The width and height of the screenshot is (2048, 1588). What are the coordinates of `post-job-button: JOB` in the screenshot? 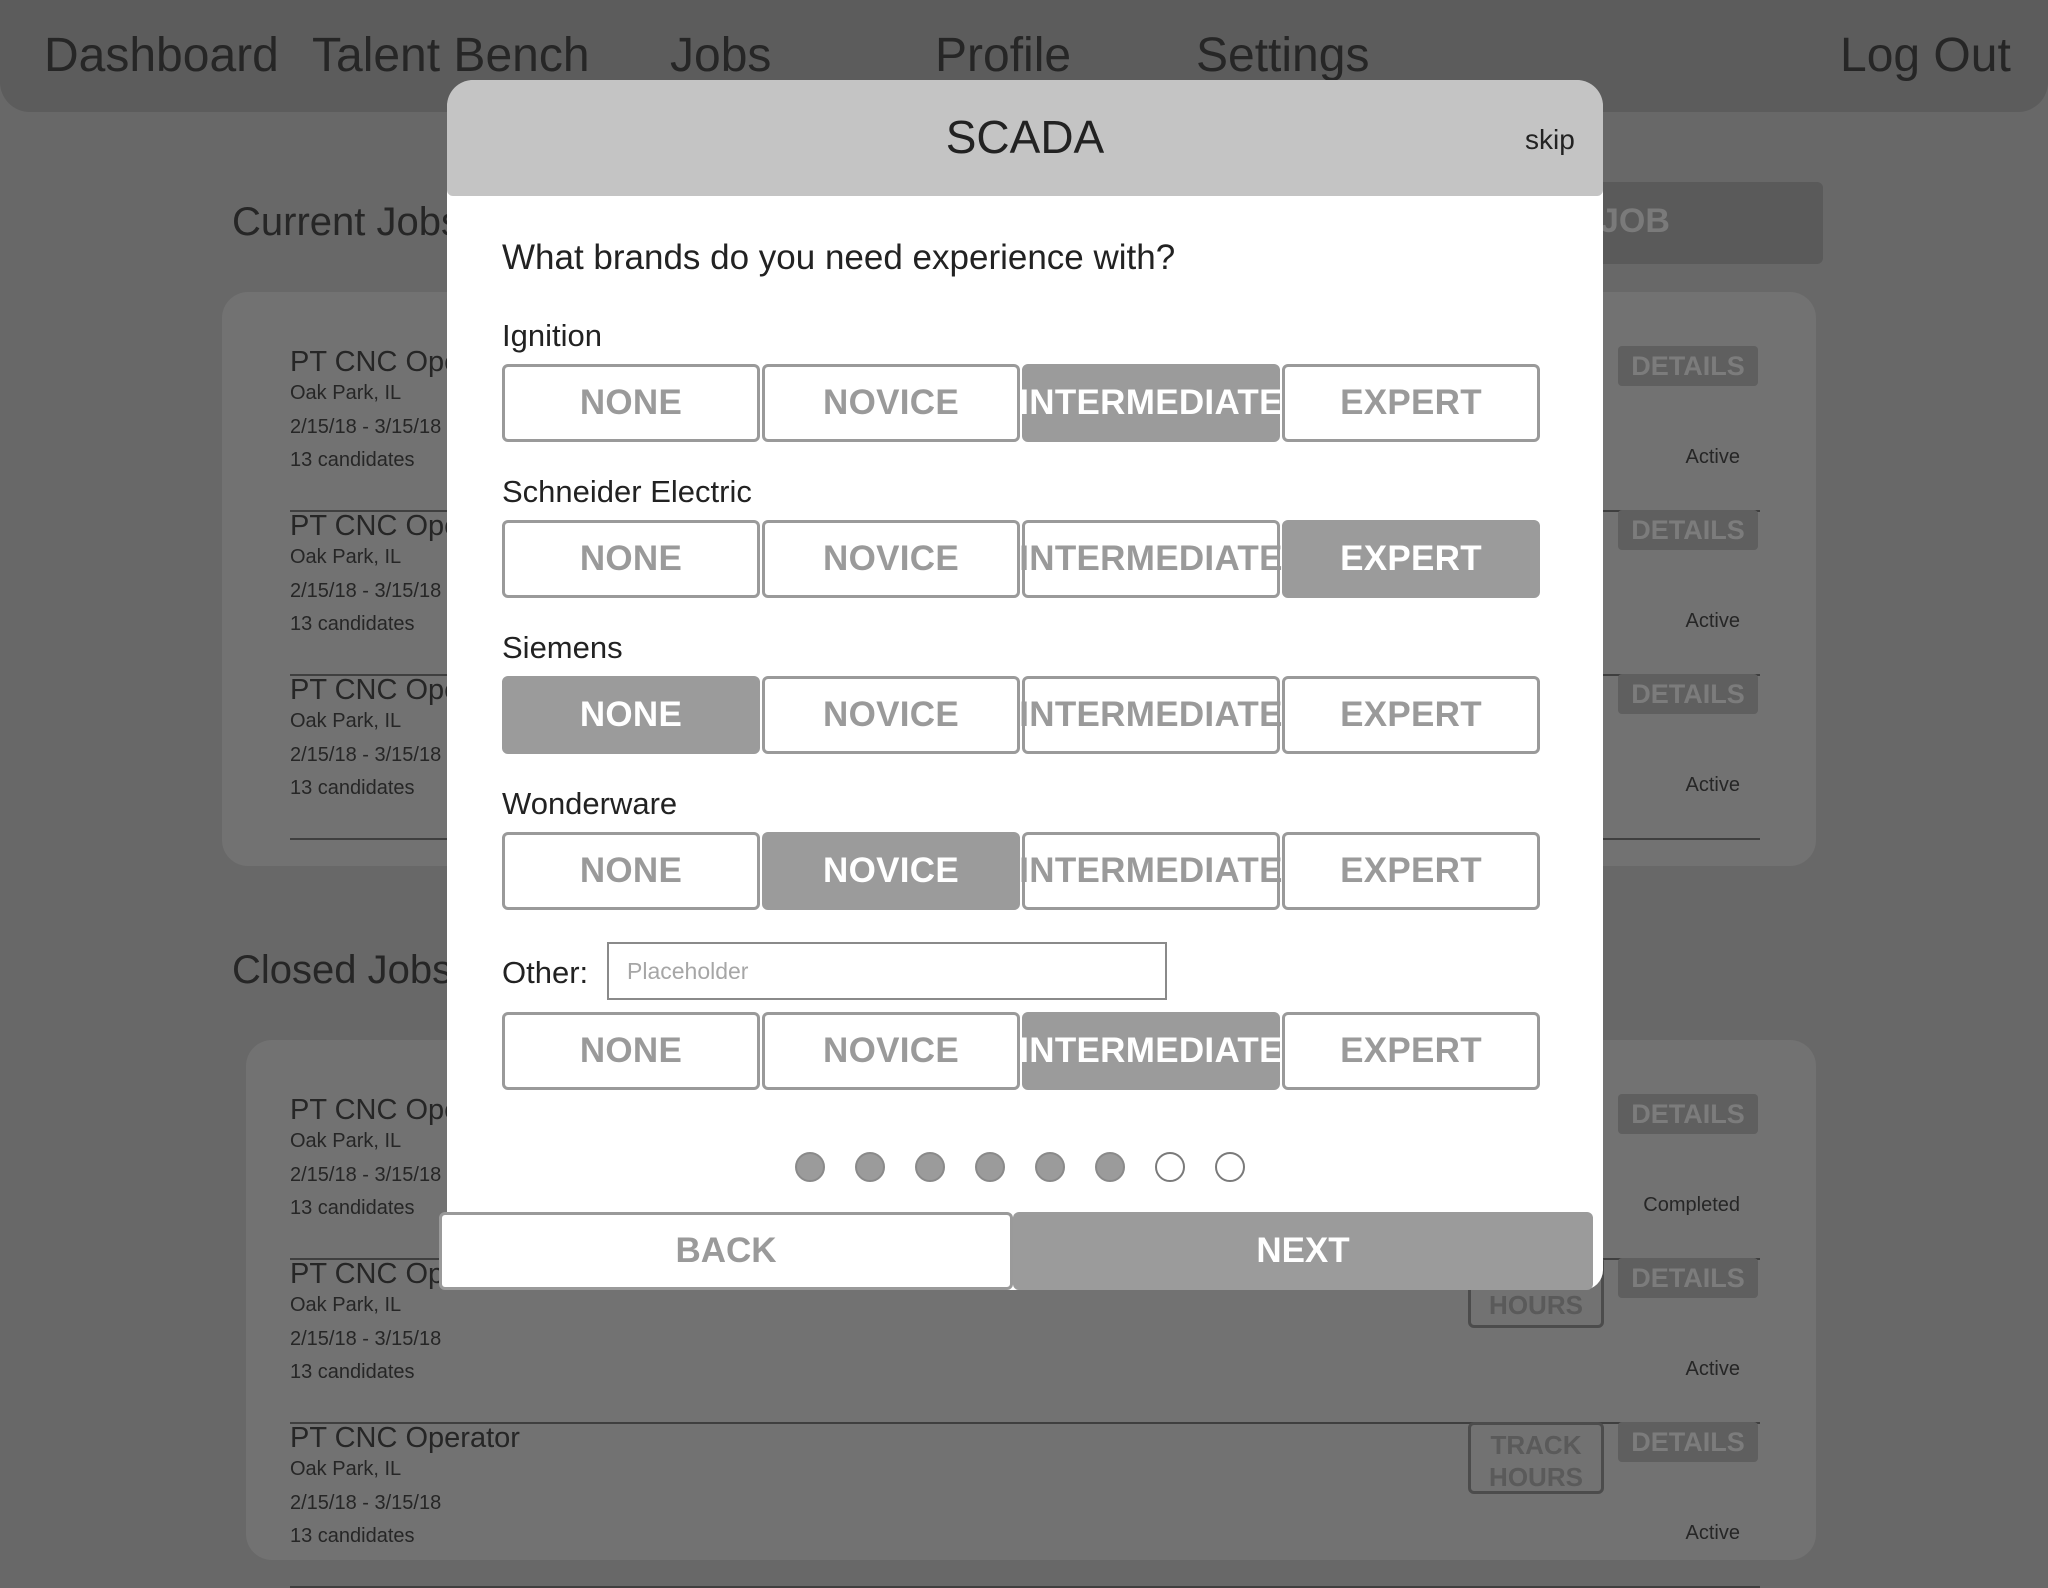 It's located at (1701, 223).